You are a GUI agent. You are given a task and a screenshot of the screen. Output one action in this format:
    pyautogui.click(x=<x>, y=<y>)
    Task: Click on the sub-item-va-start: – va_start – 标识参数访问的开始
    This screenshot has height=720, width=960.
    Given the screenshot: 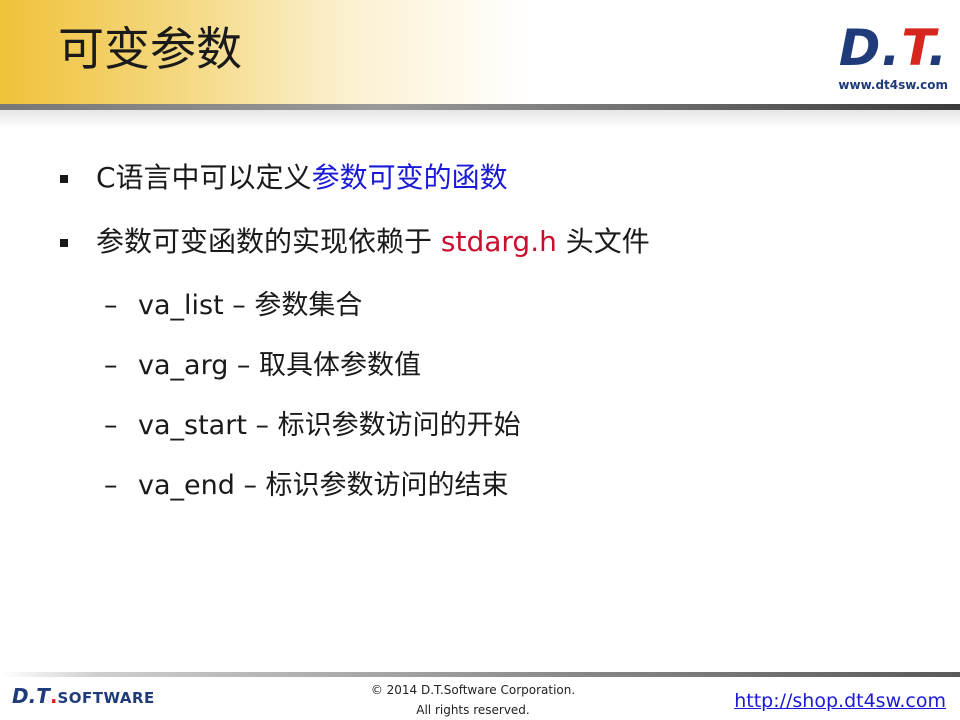 What is the action you would take?
    pyautogui.click(x=312, y=426)
    